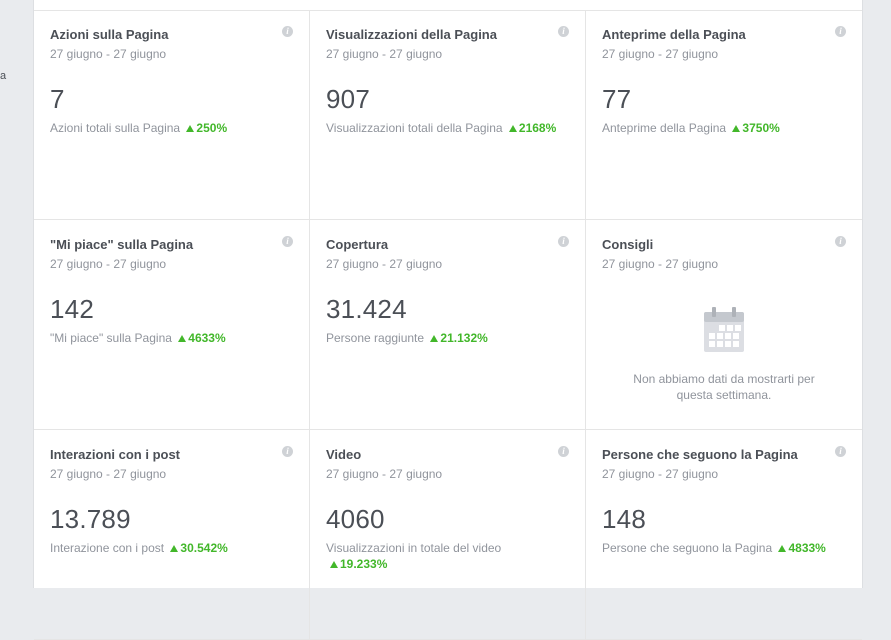 The width and height of the screenshot is (891, 640). Describe the element at coordinates (674, 34) in the screenshot. I see `card-title: Anteprime della Pagina` at that location.